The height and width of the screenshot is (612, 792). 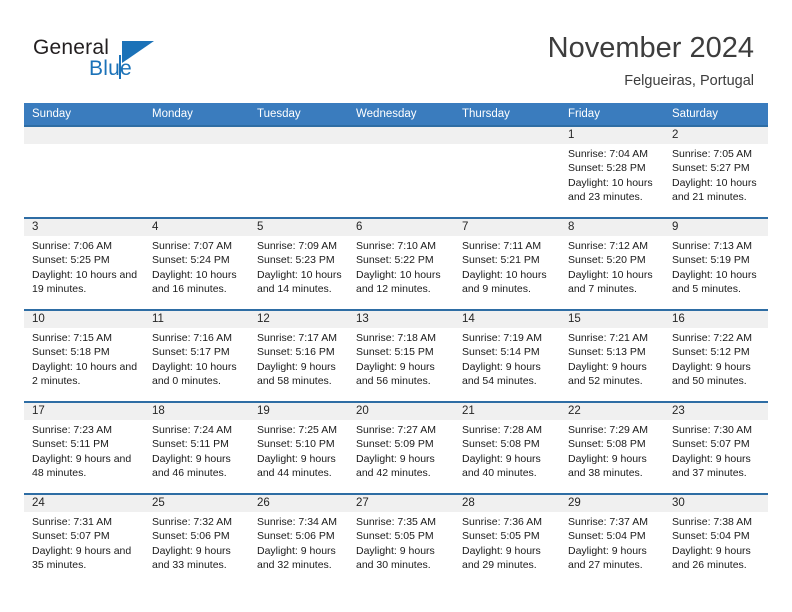 I want to click on sunrise-text: Sunrise: 7:23 AM, so click(x=72, y=430).